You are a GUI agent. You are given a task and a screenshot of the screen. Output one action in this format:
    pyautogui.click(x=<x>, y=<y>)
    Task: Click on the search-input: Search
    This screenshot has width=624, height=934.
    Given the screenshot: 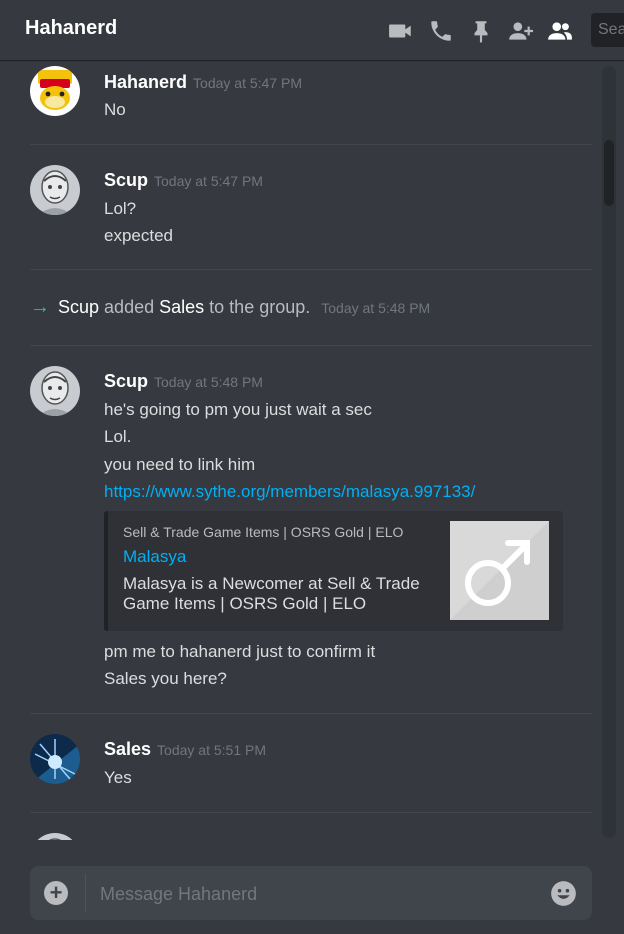 What is the action you would take?
    pyautogui.click(x=607, y=30)
    